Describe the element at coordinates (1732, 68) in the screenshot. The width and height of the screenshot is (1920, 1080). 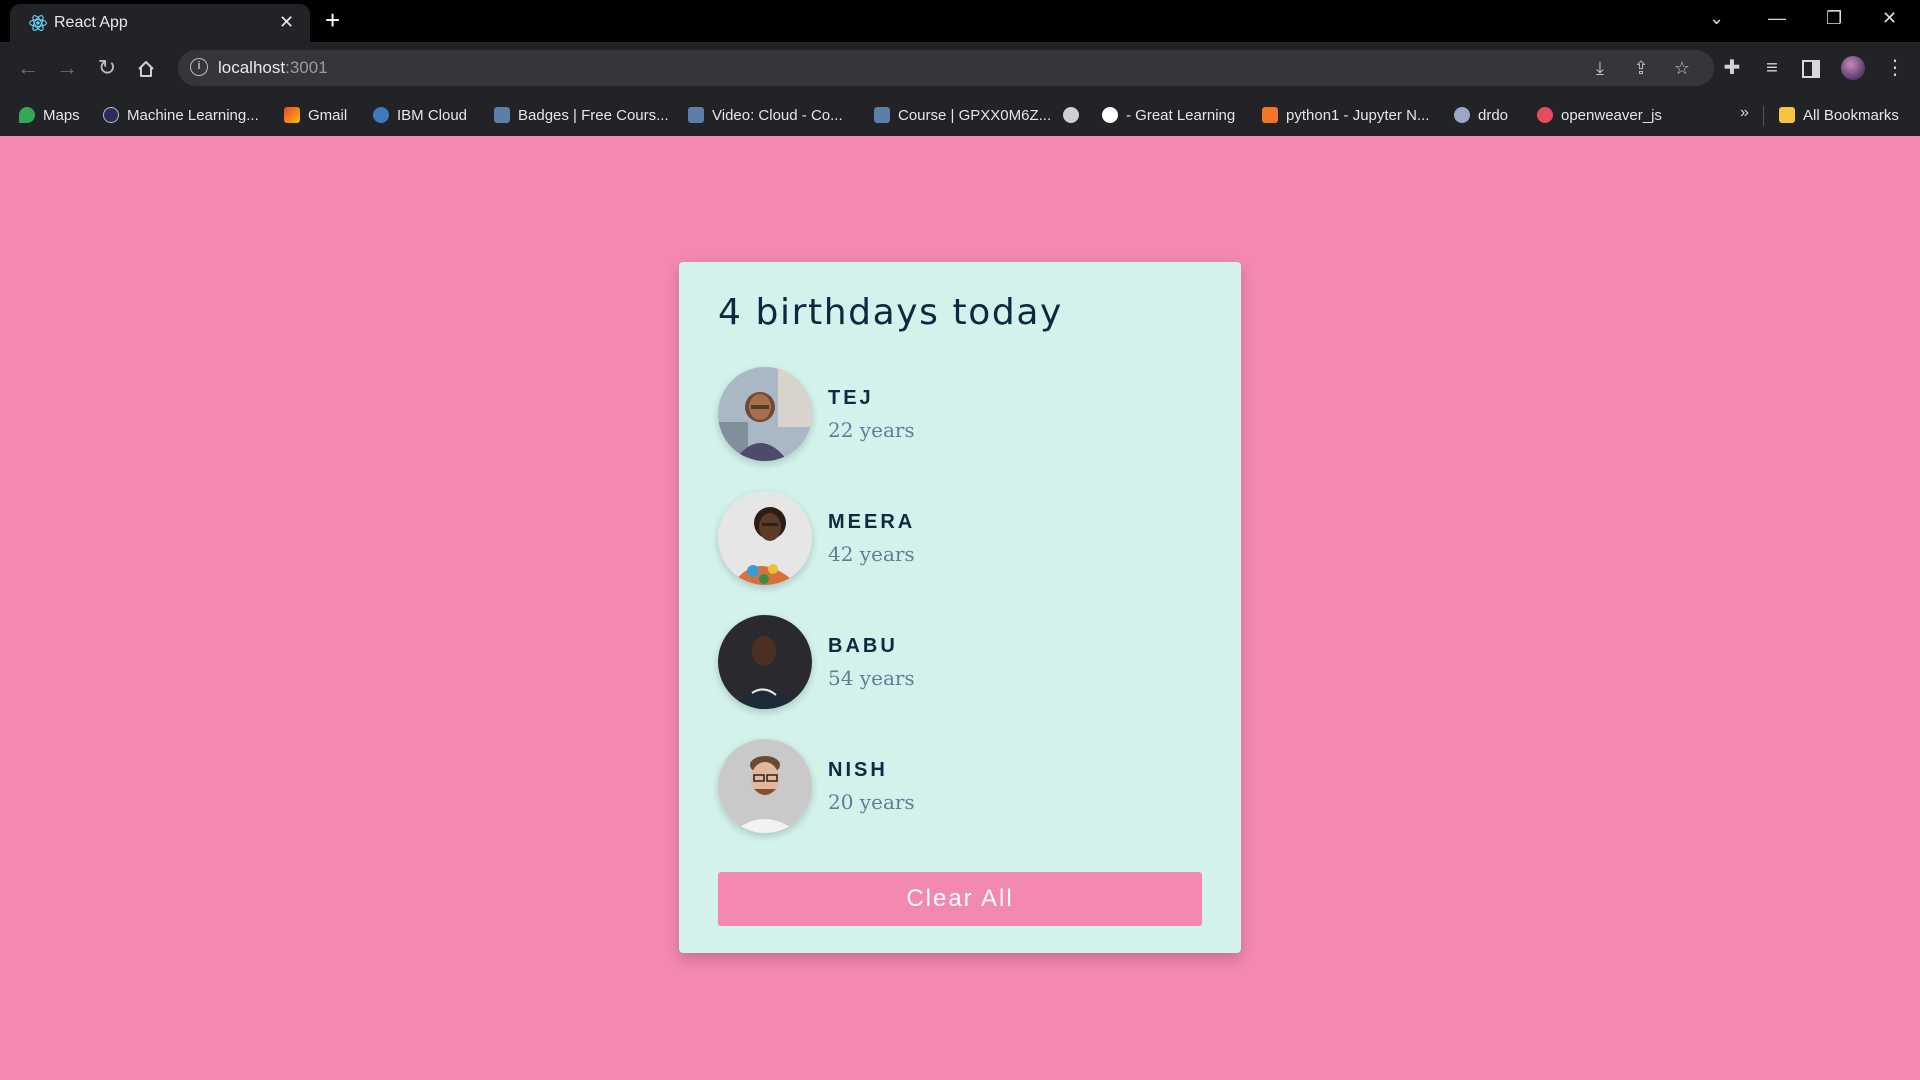
I see `extensions-icon: ✚` at that location.